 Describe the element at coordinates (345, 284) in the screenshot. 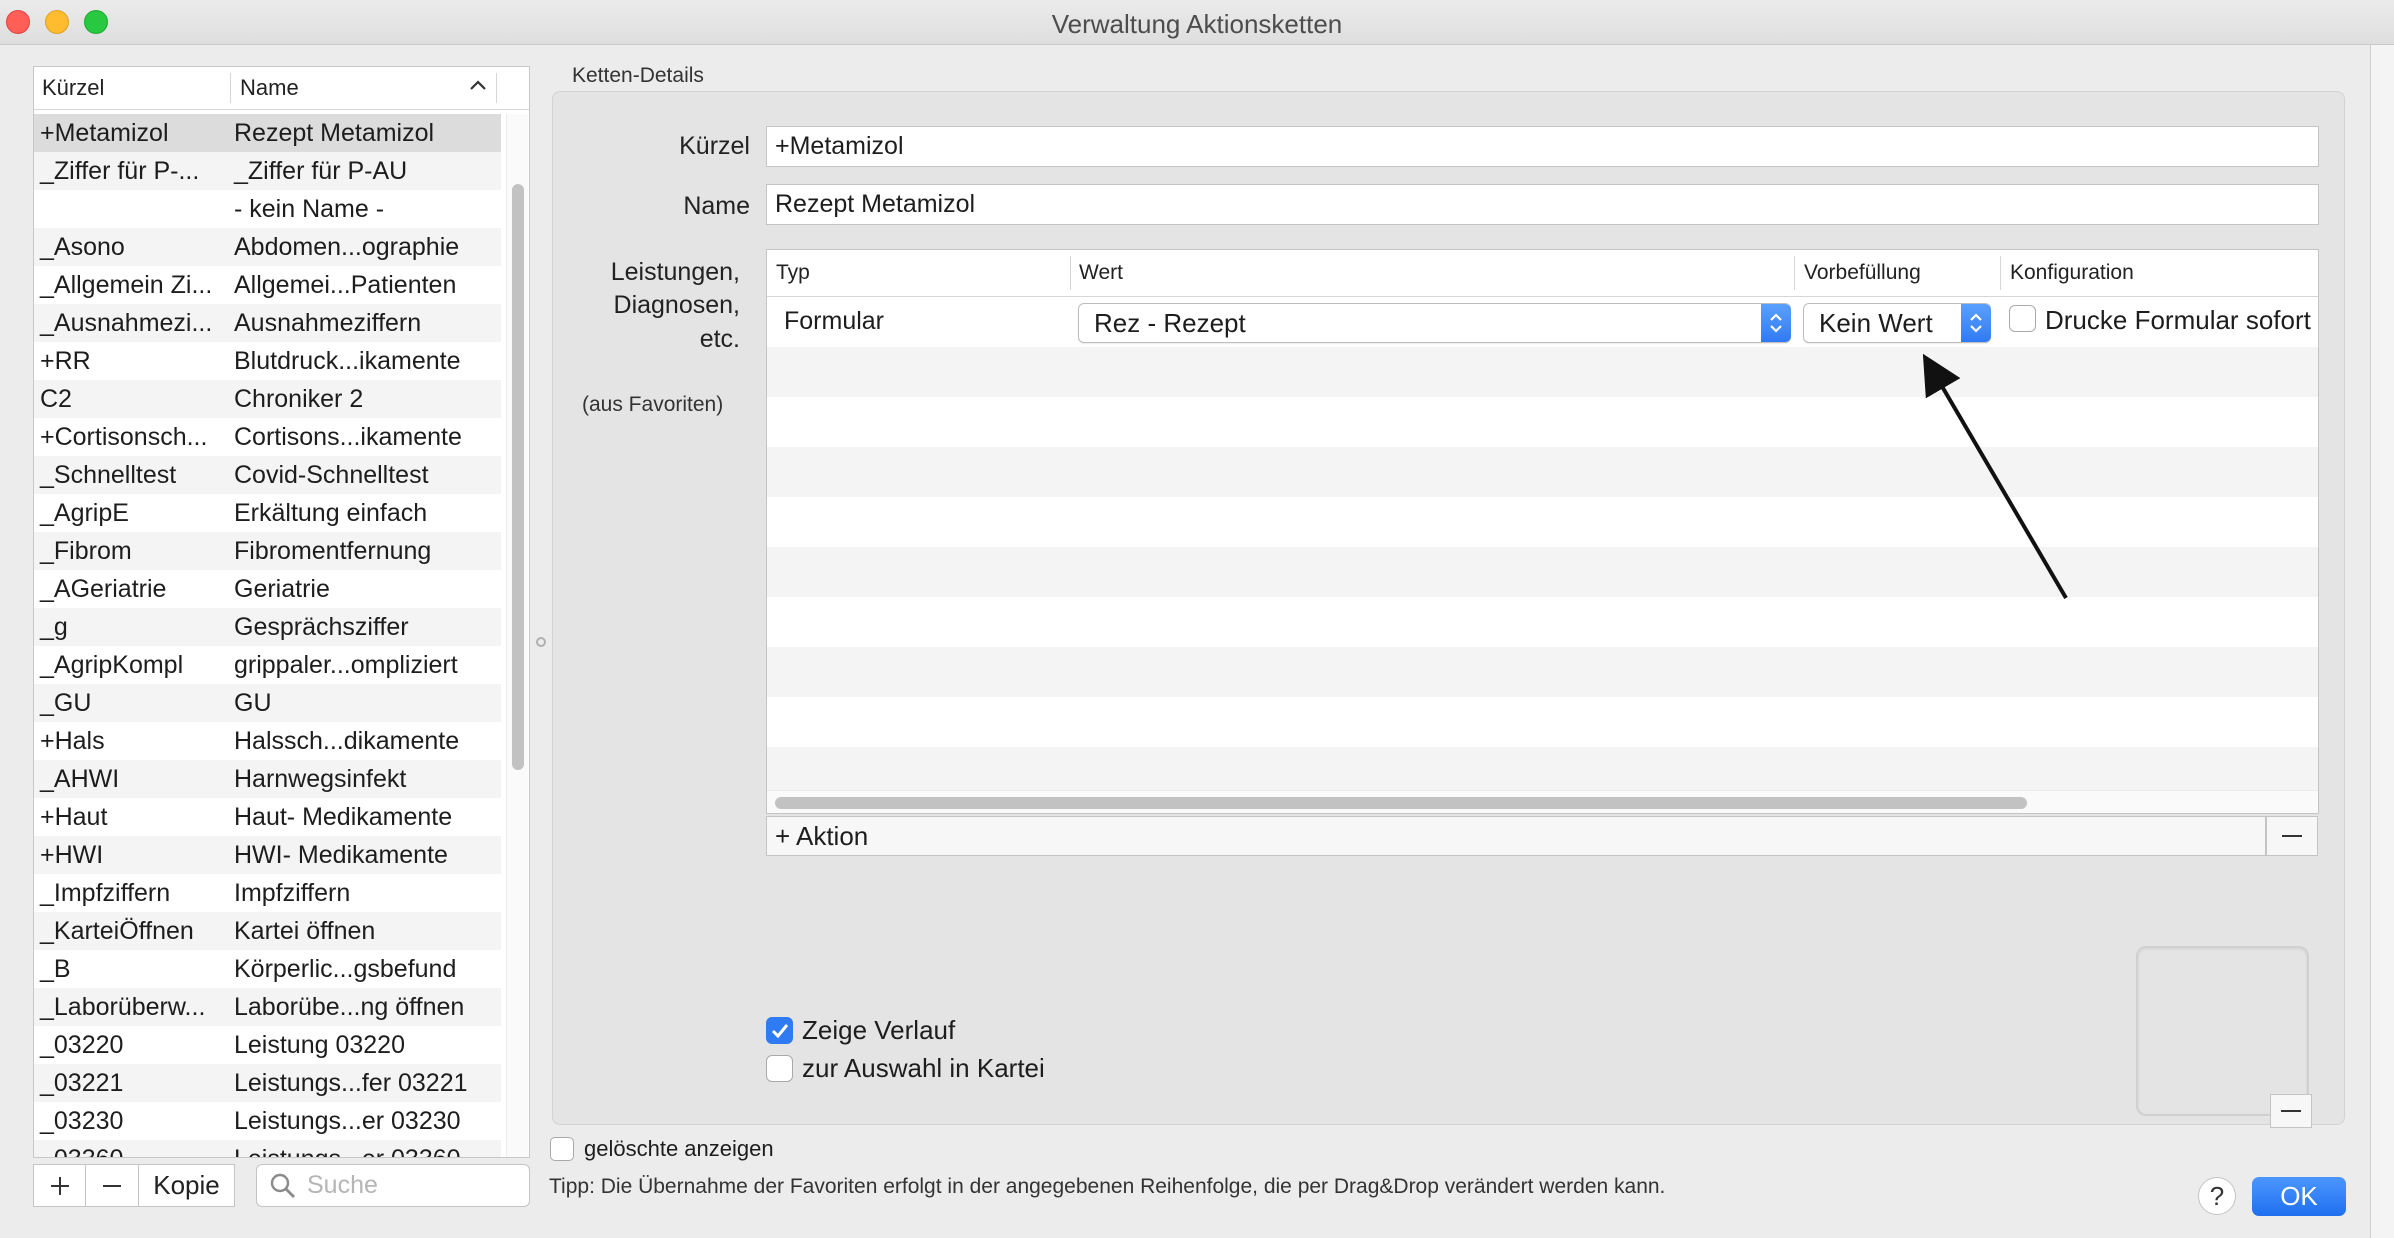

I see `list-item-name: Allgemei...Patienten` at that location.